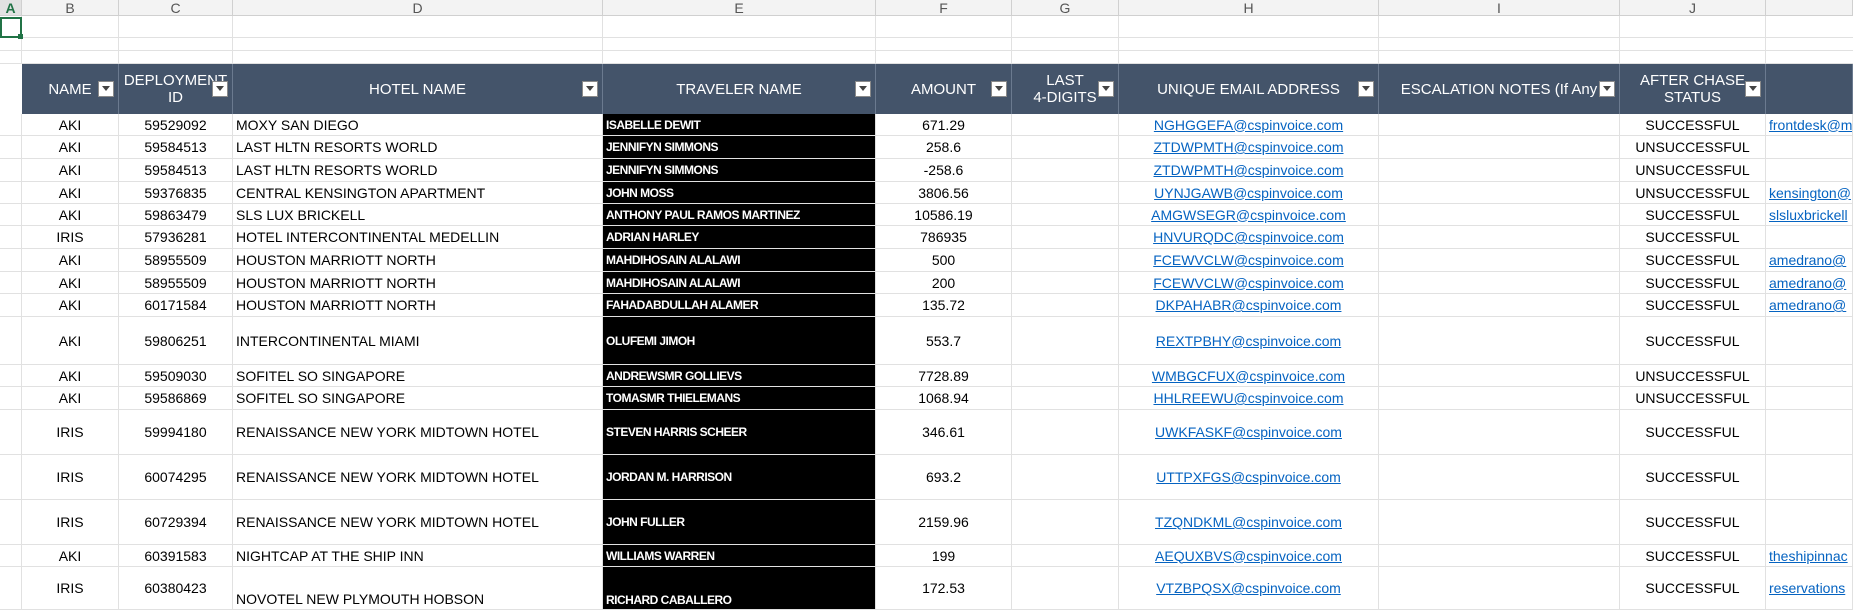  Describe the element at coordinates (418, 124) in the screenshot. I see `hotel-name-cell: MOXY SAN DIEGO` at that location.